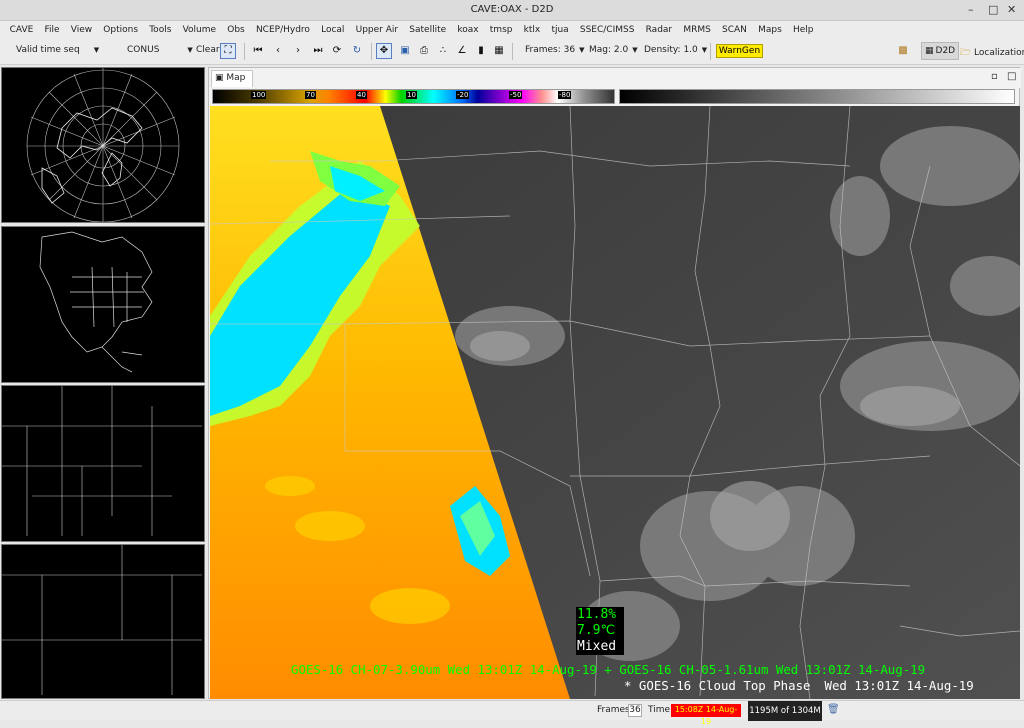  I want to click on frames-count: 36, so click(635, 710).